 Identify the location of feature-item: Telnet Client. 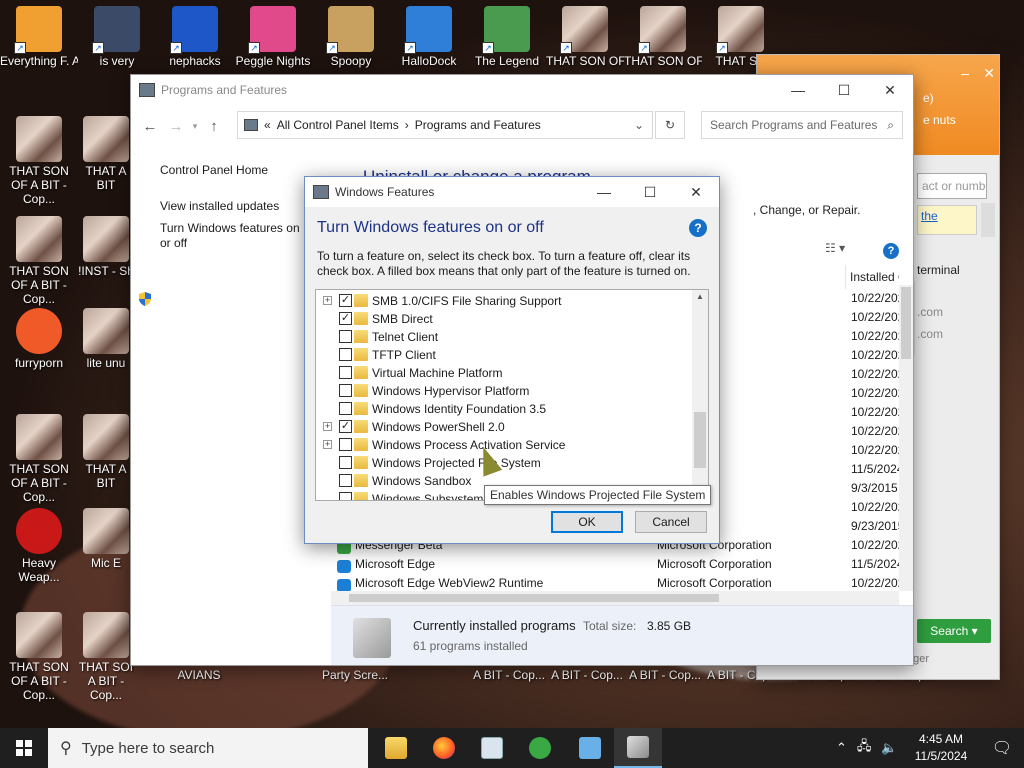
(504, 337).